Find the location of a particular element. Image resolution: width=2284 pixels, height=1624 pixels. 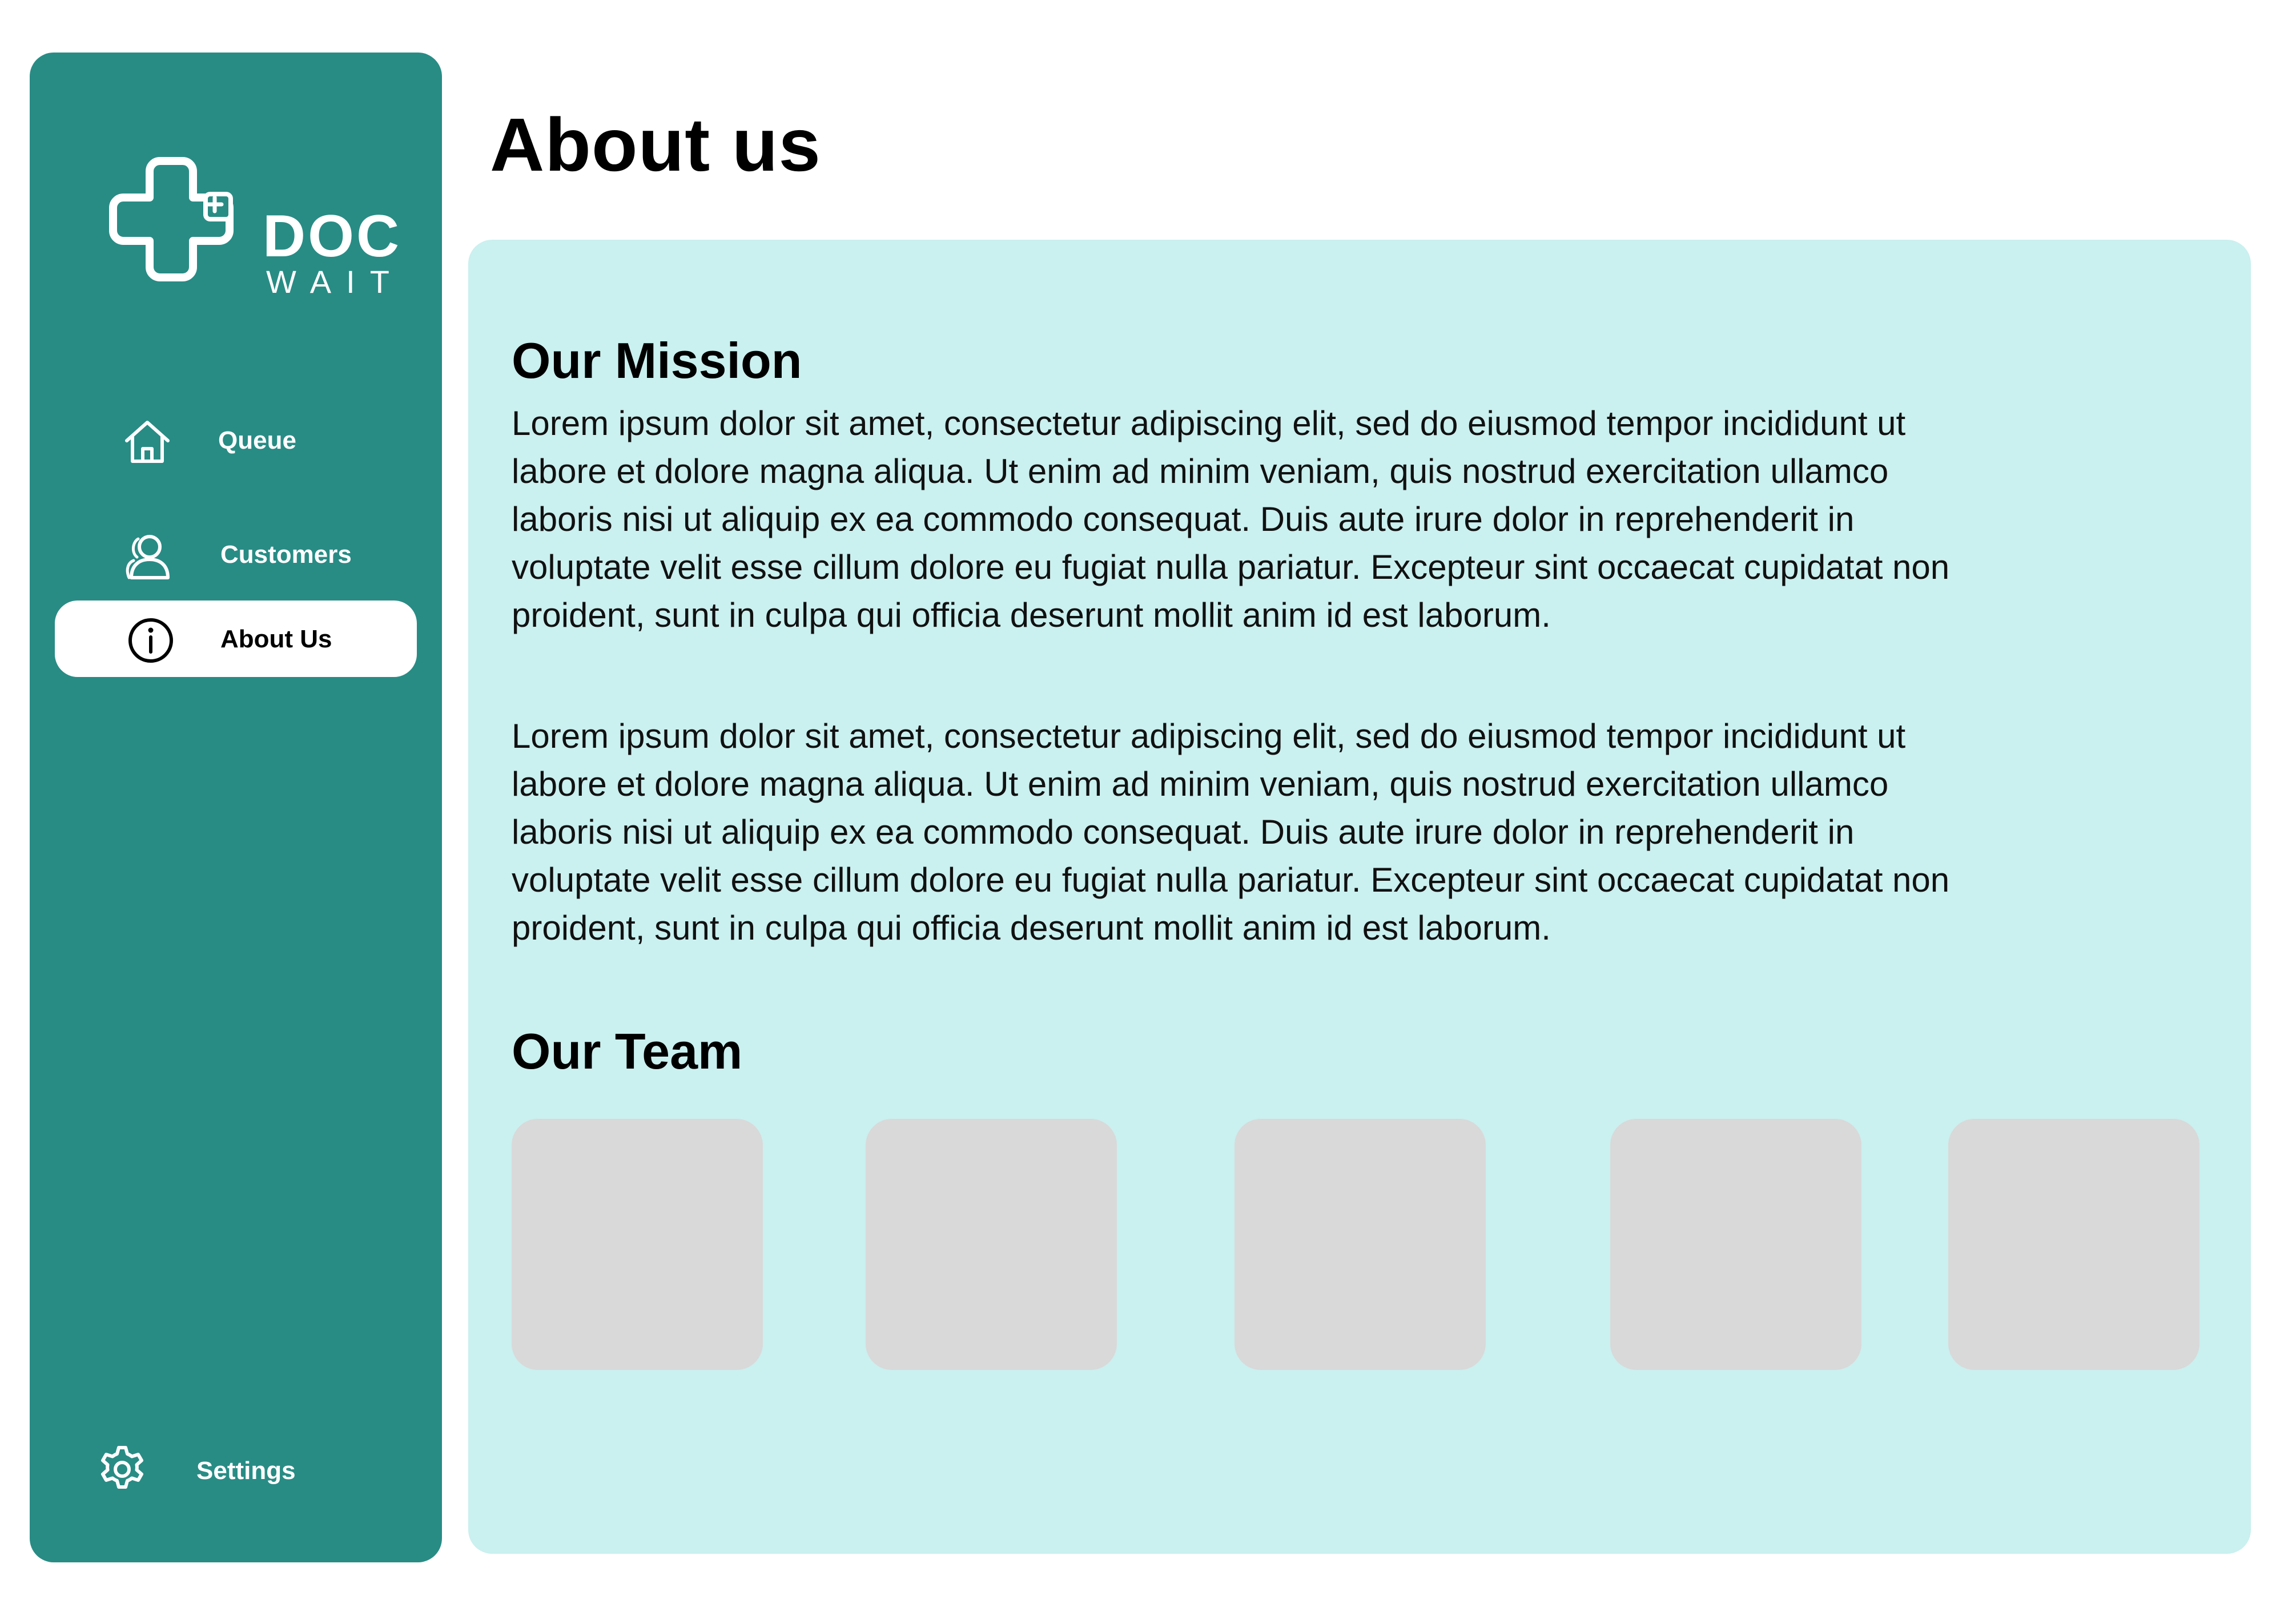

logo-brand-top: DOC is located at coordinates (332, 236).